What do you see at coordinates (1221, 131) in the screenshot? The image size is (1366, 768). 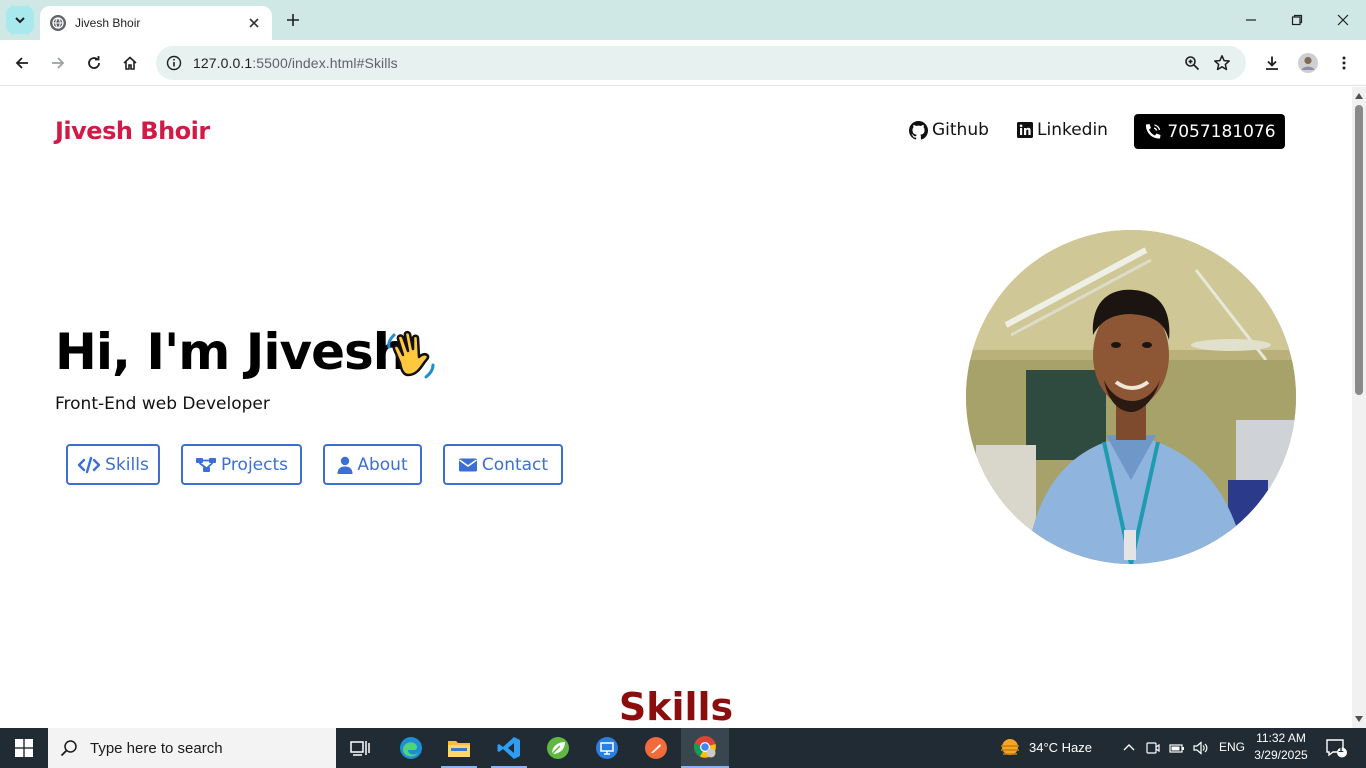 I see `phone-number: 7057181076` at bounding box center [1221, 131].